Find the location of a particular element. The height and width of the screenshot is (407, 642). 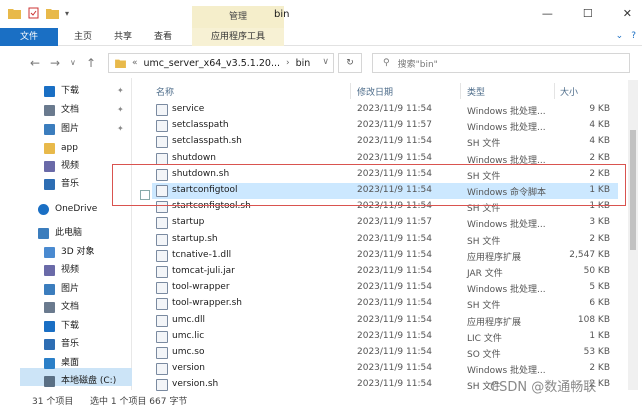

file-type: LIC 文件 is located at coordinates (484, 338).